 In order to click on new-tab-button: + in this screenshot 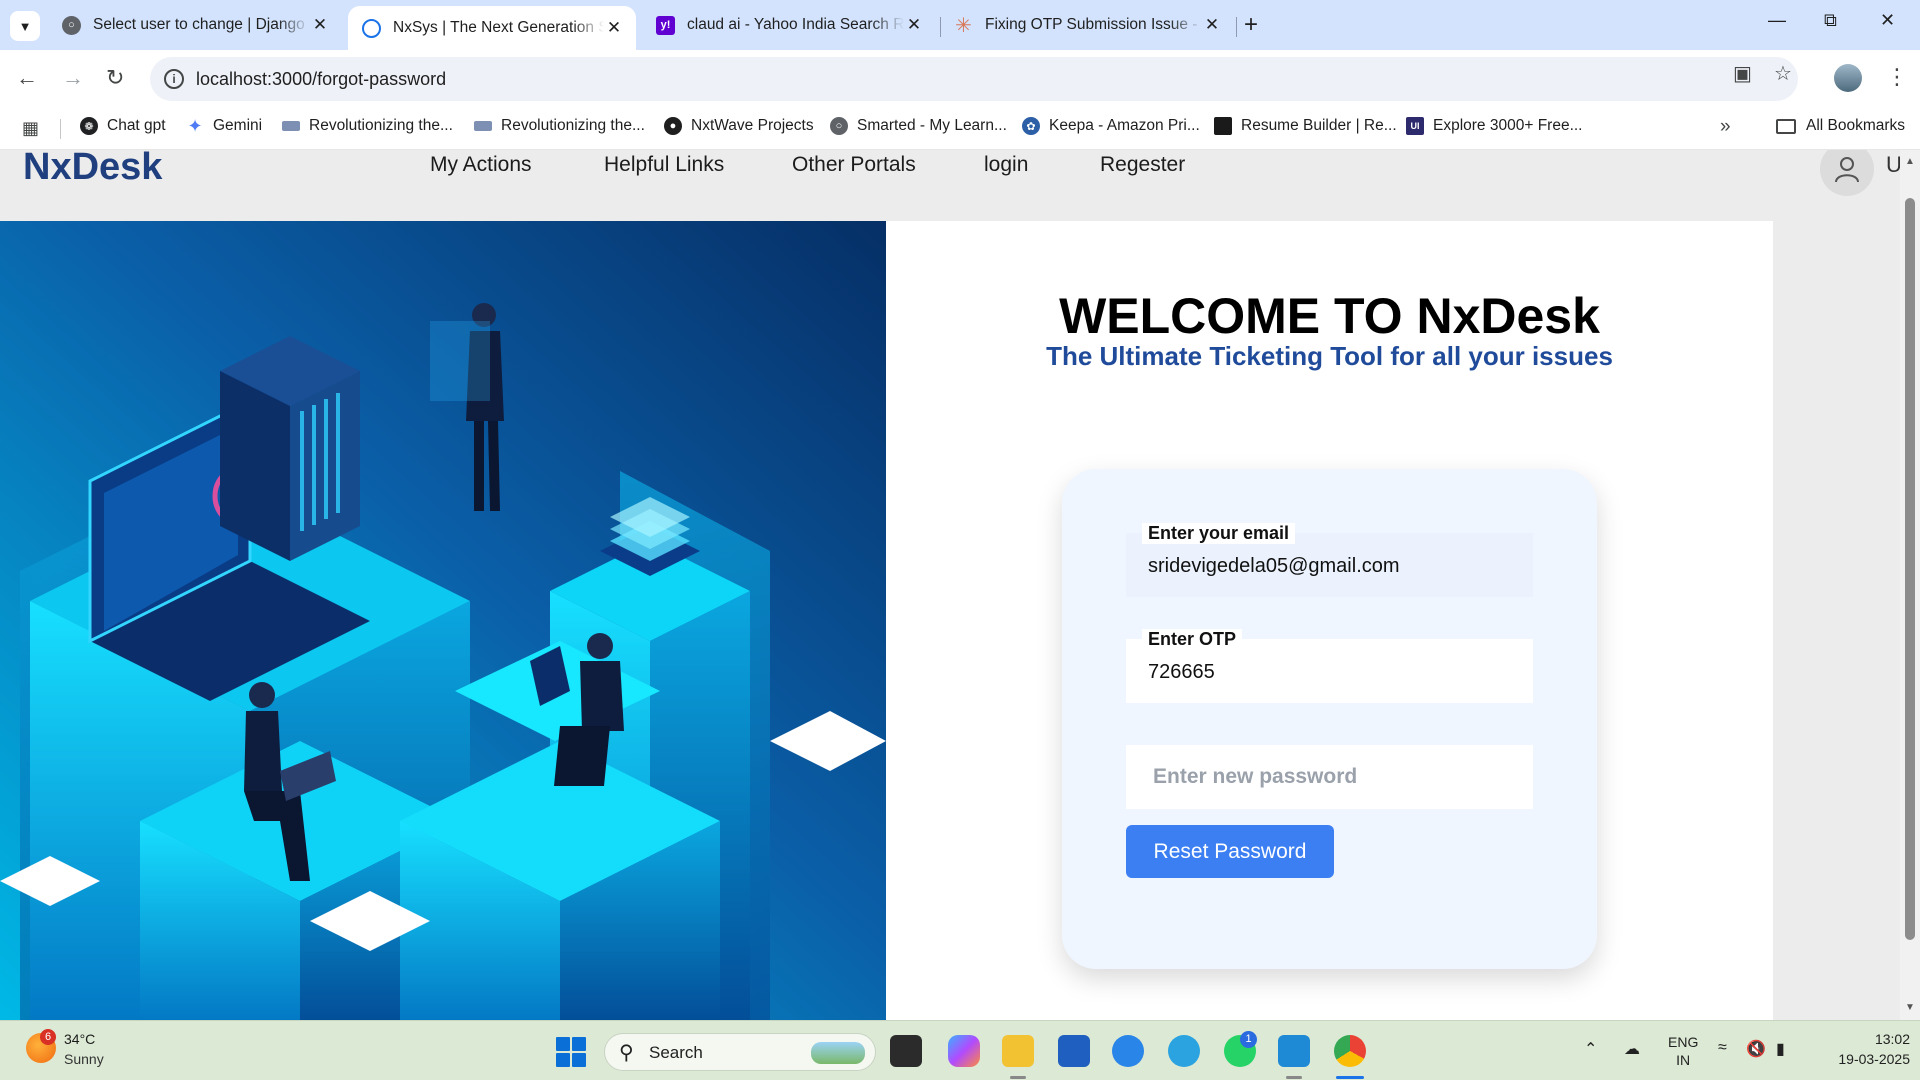, I will do `click(1251, 25)`.